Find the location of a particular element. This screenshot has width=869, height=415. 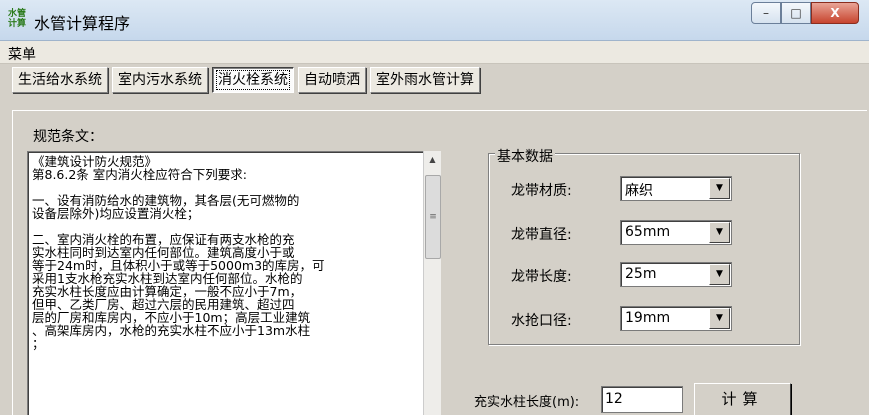

tab-indoor-sewage: 室内污水系统 is located at coordinates (160, 80).